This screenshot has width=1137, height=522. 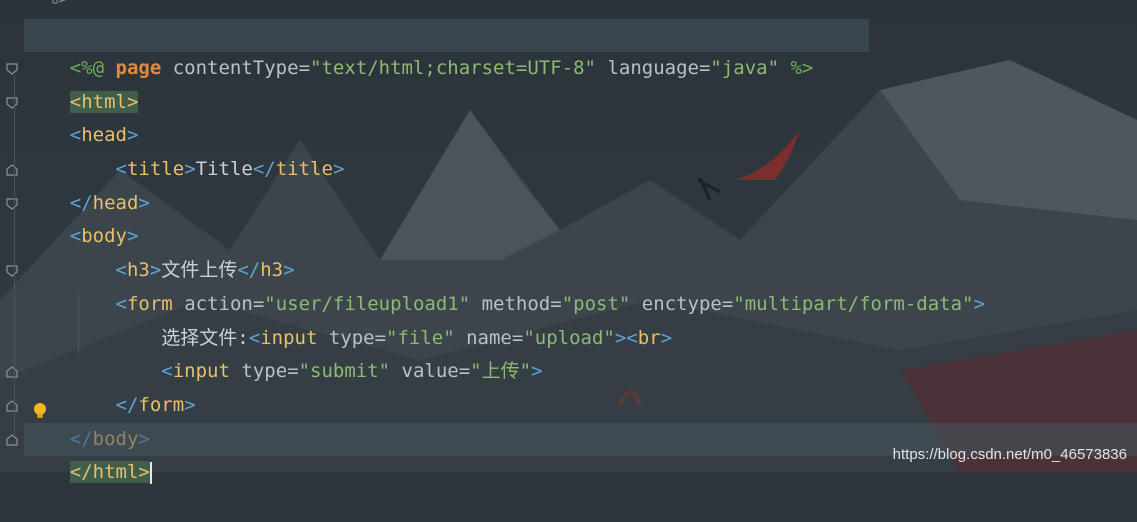 What do you see at coordinates (150, 472) in the screenshot?
I see `text-caret` at bounding box center [150, 472].